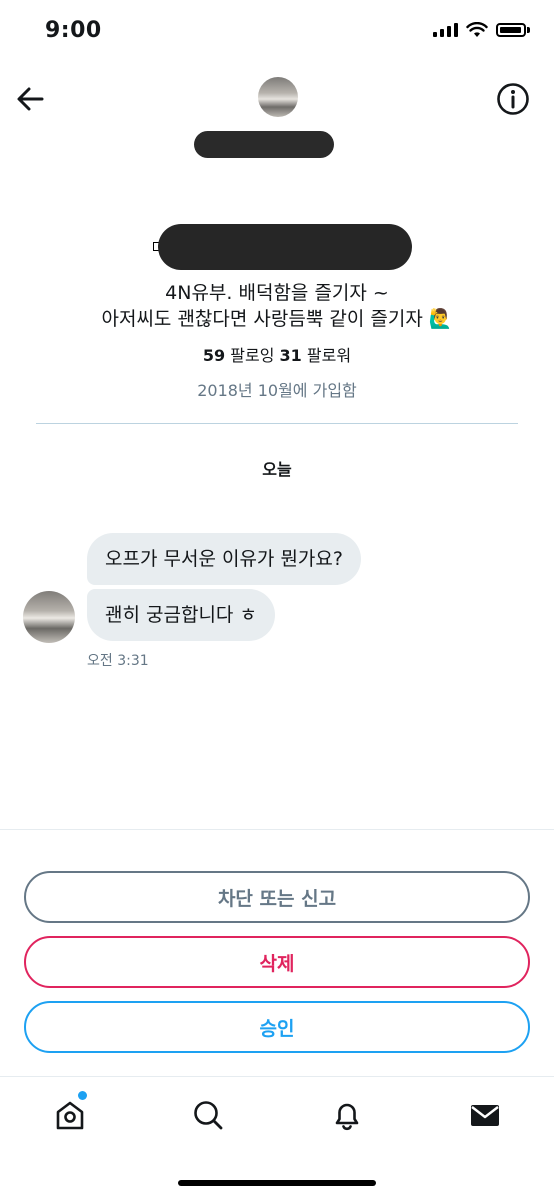 The height and width of the screenshot is (1200, 554). I want to click on home-indicator, so click(277, 1183).